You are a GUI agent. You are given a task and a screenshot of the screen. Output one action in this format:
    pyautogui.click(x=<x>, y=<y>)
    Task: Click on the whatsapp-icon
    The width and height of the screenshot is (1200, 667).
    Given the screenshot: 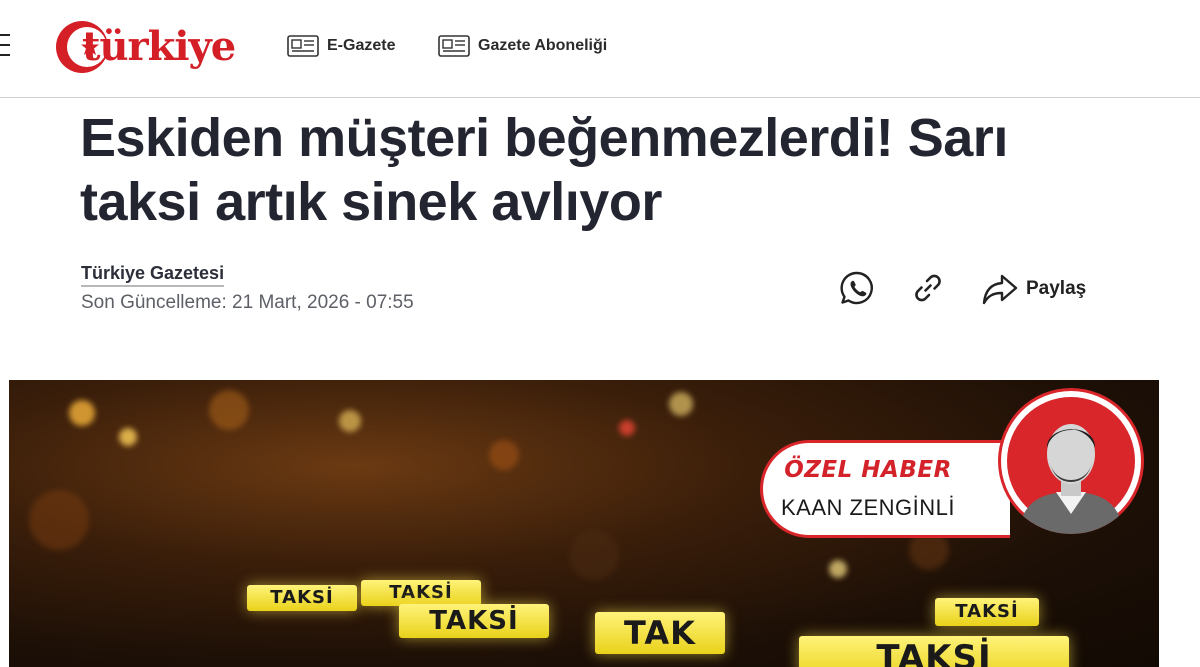 What is the action you would take?
    pyautogui.click(x=856, y=288)
    